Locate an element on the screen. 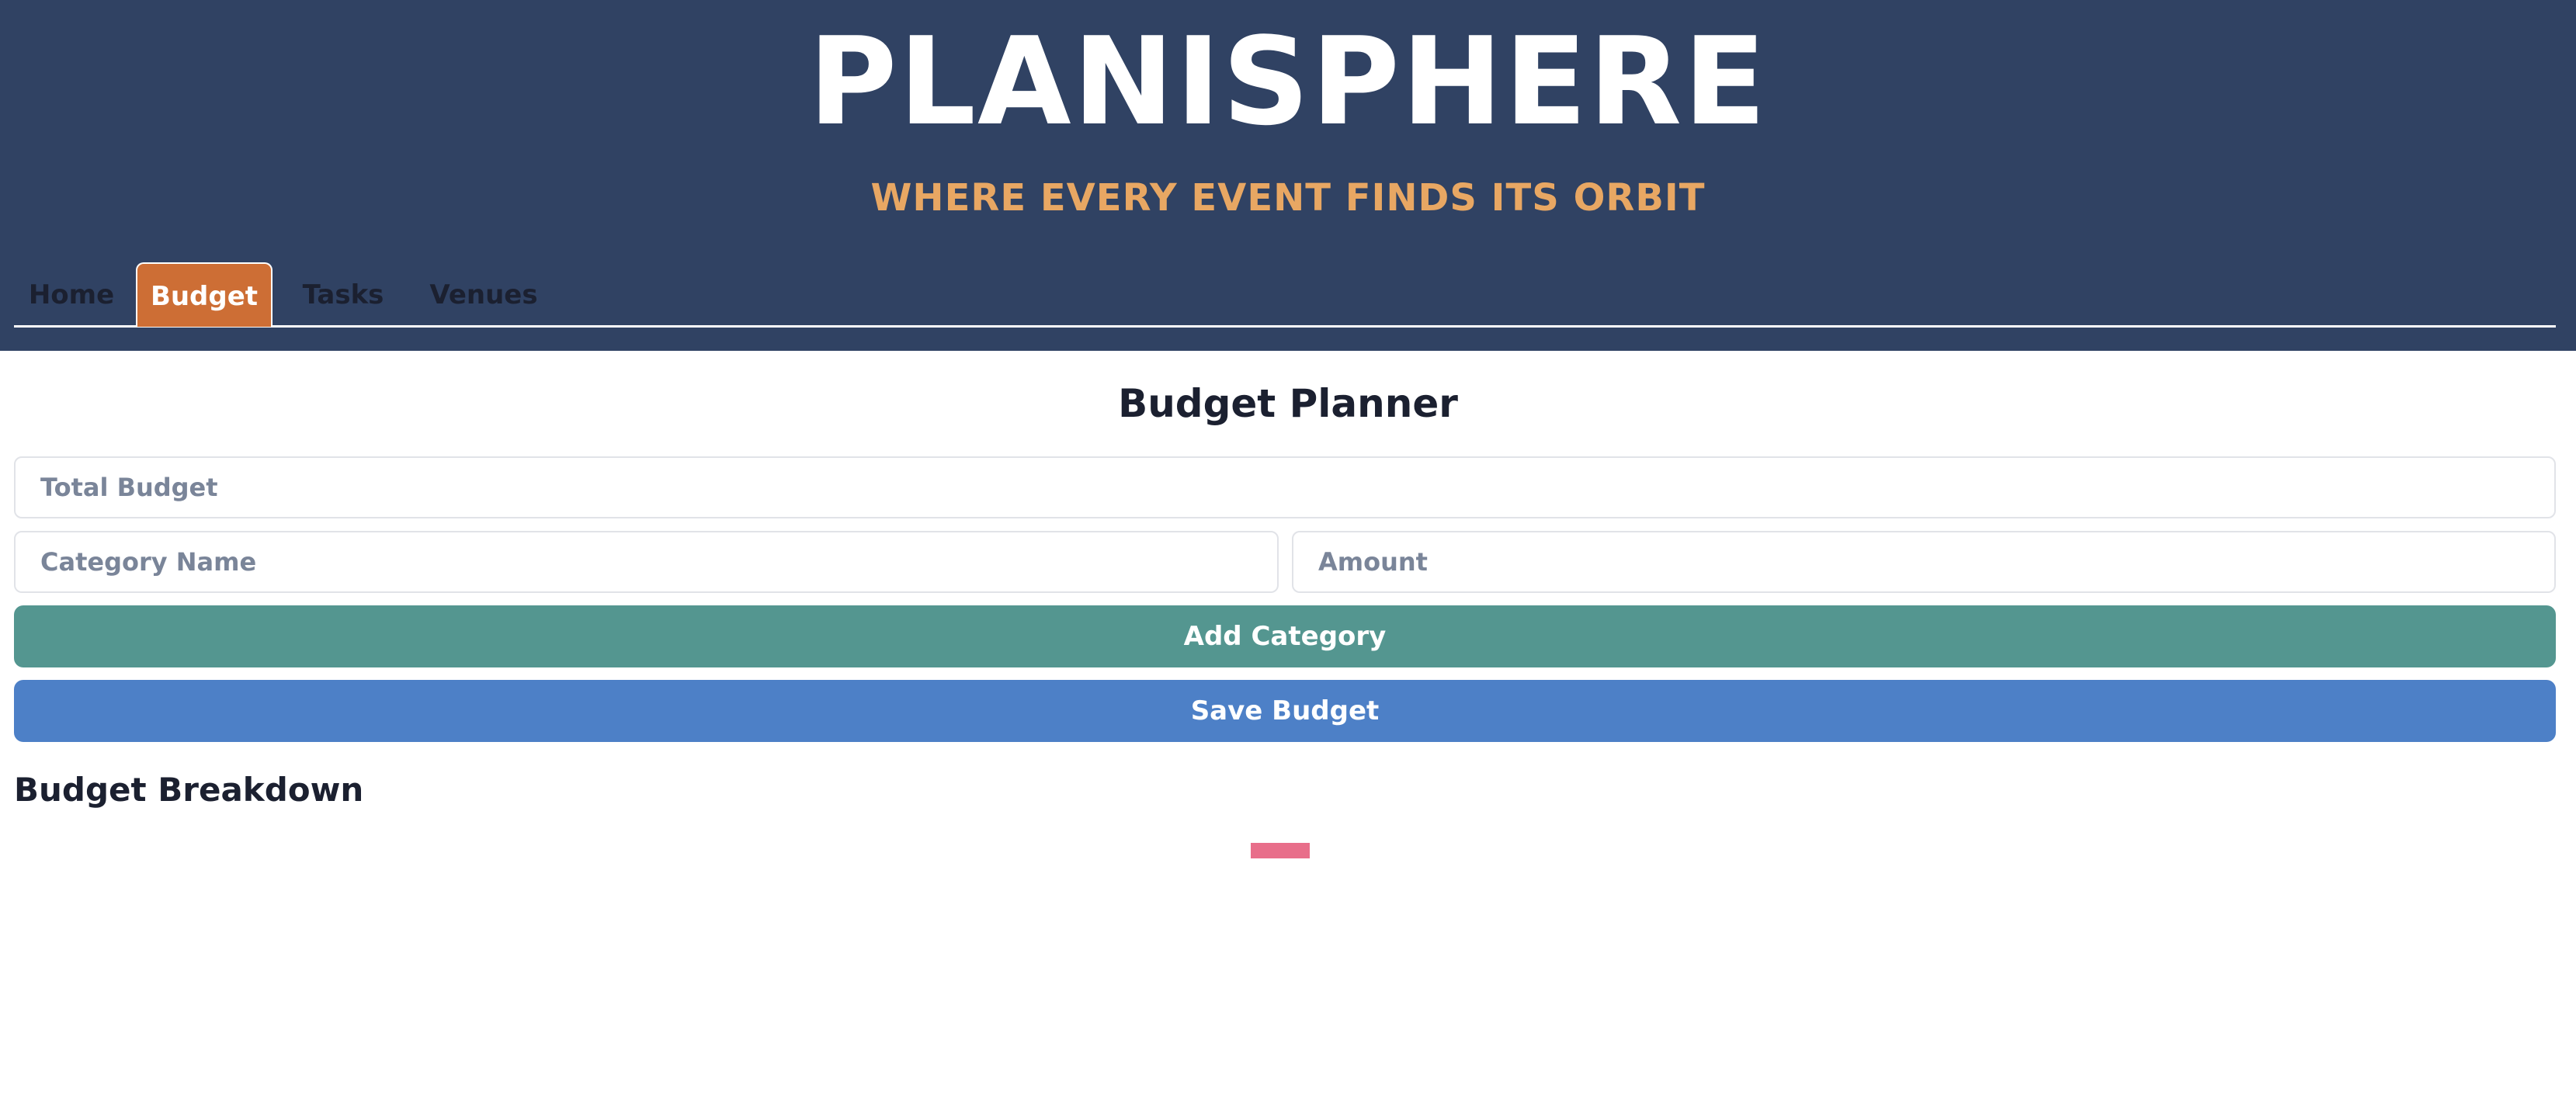  category-name-input is located at coordinates (646, 562).